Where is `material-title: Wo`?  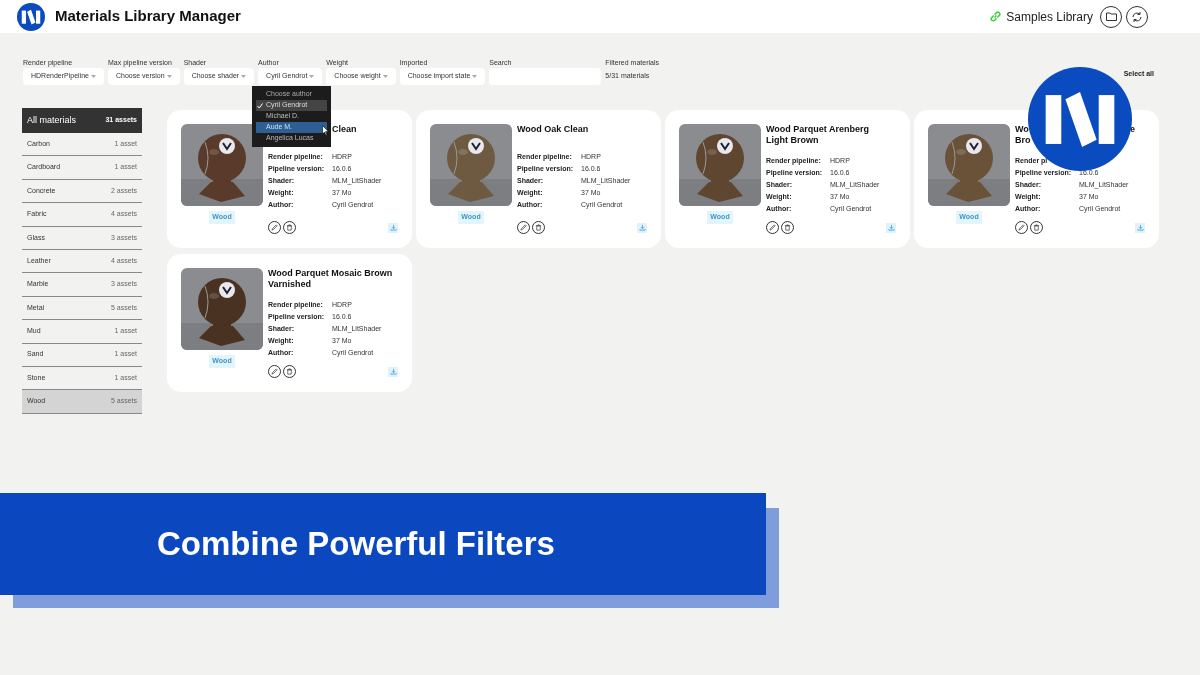
material-title: Wo is located at coordinates (1022, 129).